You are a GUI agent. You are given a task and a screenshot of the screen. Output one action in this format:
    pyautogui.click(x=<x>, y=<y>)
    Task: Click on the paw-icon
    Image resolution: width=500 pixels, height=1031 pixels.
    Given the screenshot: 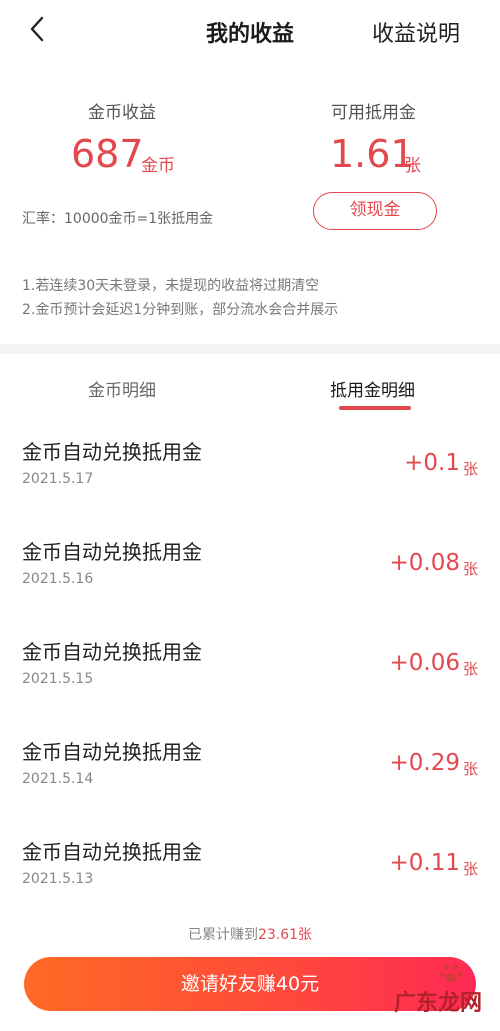 What is the action you would take?
    pyautogui.click(x=451, y=973)
    